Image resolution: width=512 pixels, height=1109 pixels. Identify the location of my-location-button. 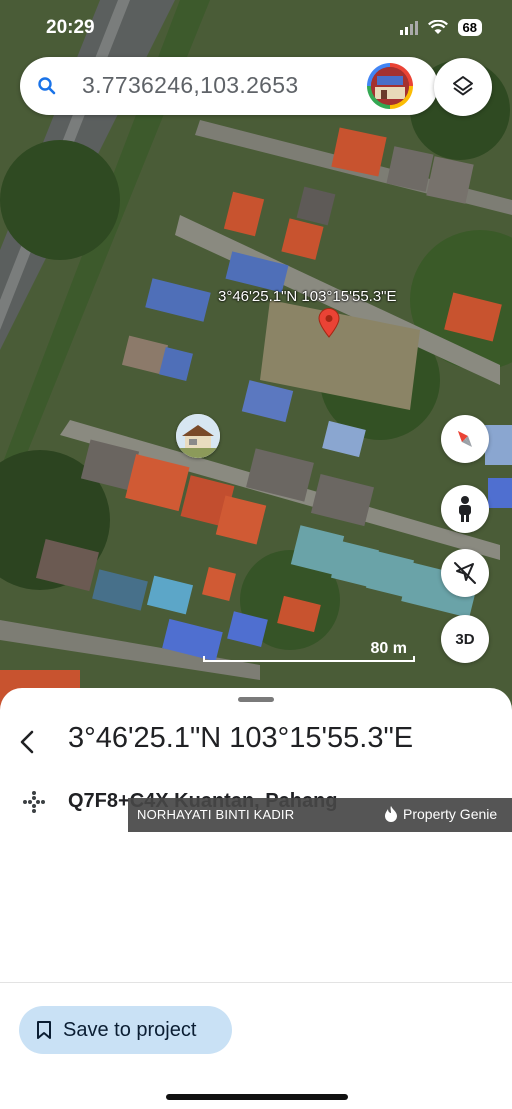
(465, 573).